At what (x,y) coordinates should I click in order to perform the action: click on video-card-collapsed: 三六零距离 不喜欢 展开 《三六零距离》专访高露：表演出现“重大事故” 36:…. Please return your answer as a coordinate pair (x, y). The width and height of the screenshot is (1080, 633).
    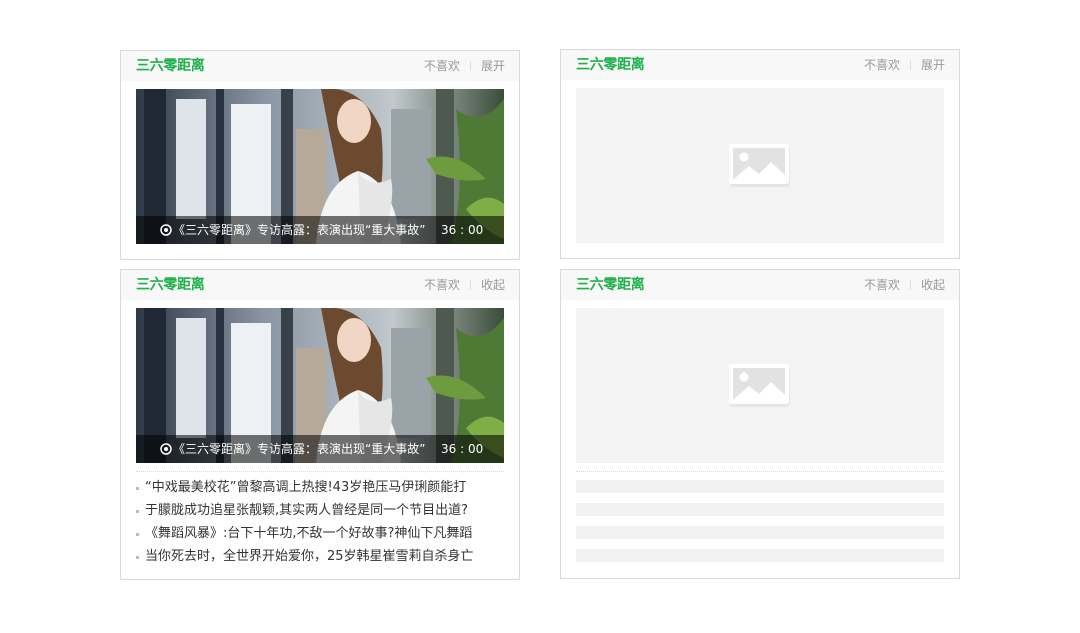
    Looking at the image, I should click on (320, 155).